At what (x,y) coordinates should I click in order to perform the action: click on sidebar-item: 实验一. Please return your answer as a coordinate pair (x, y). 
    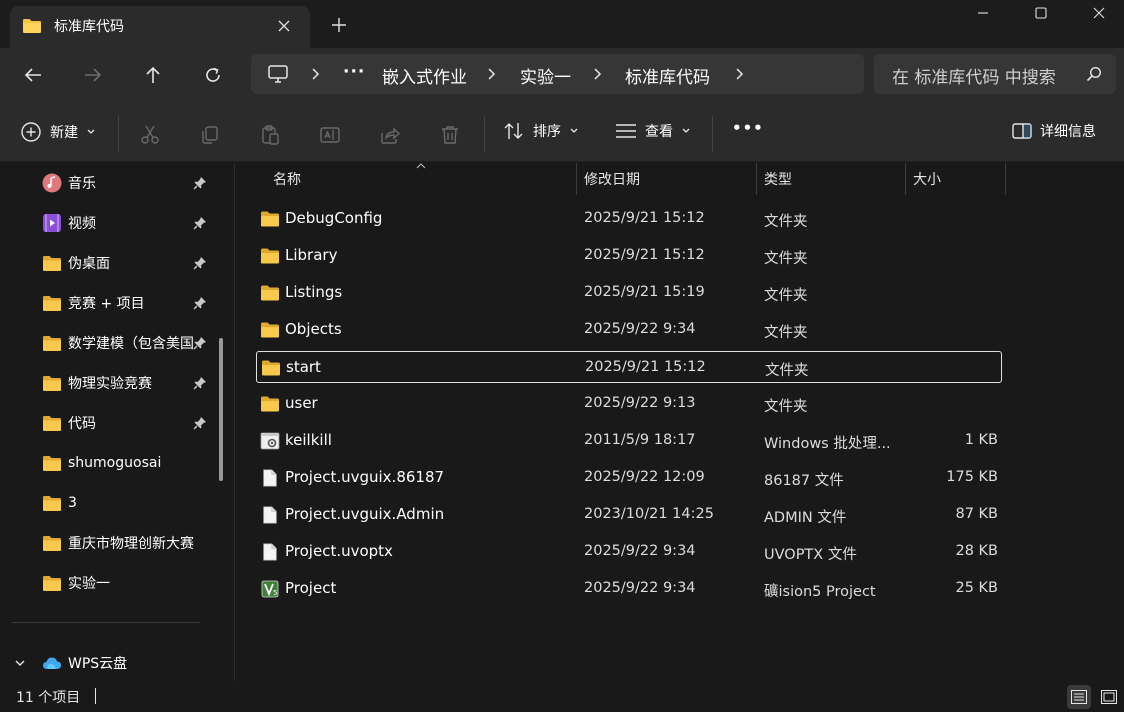
    Looking at the image, I should click on (119, 583).